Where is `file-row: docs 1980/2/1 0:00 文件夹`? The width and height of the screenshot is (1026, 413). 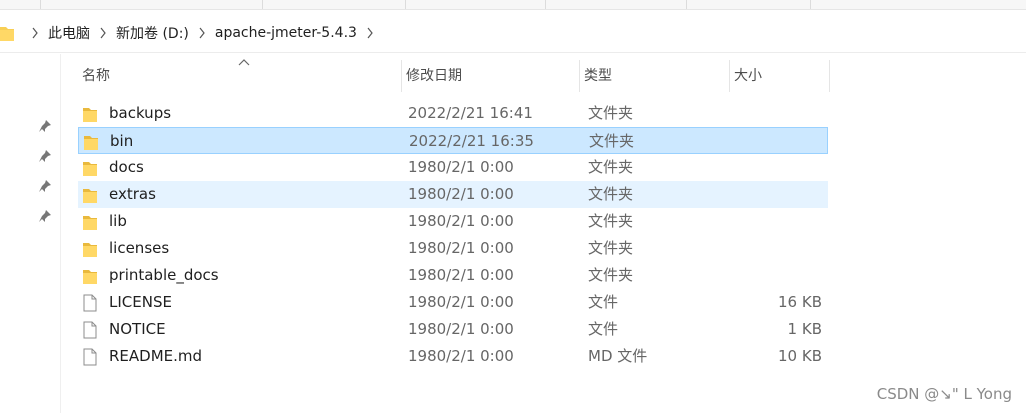
file-row: docs 1980/2/1 0:00 文件夹 is located at coordinates (453, 167).